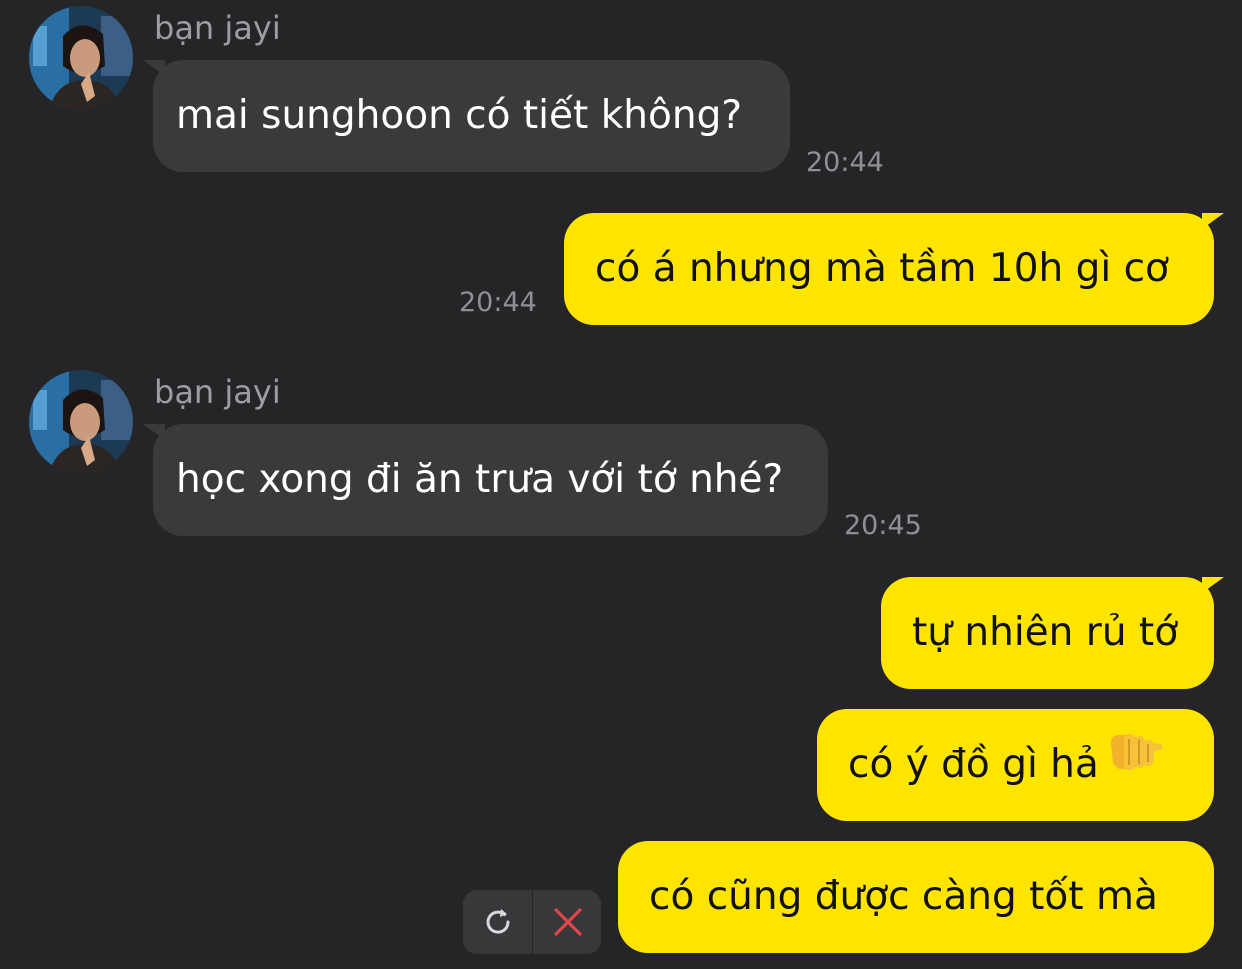 Image resolution: width=1242 pixels, height=969 pixels. I want to click on outgoing-message-bubble: có cũng được càng tốt mà, so click(916, 897).